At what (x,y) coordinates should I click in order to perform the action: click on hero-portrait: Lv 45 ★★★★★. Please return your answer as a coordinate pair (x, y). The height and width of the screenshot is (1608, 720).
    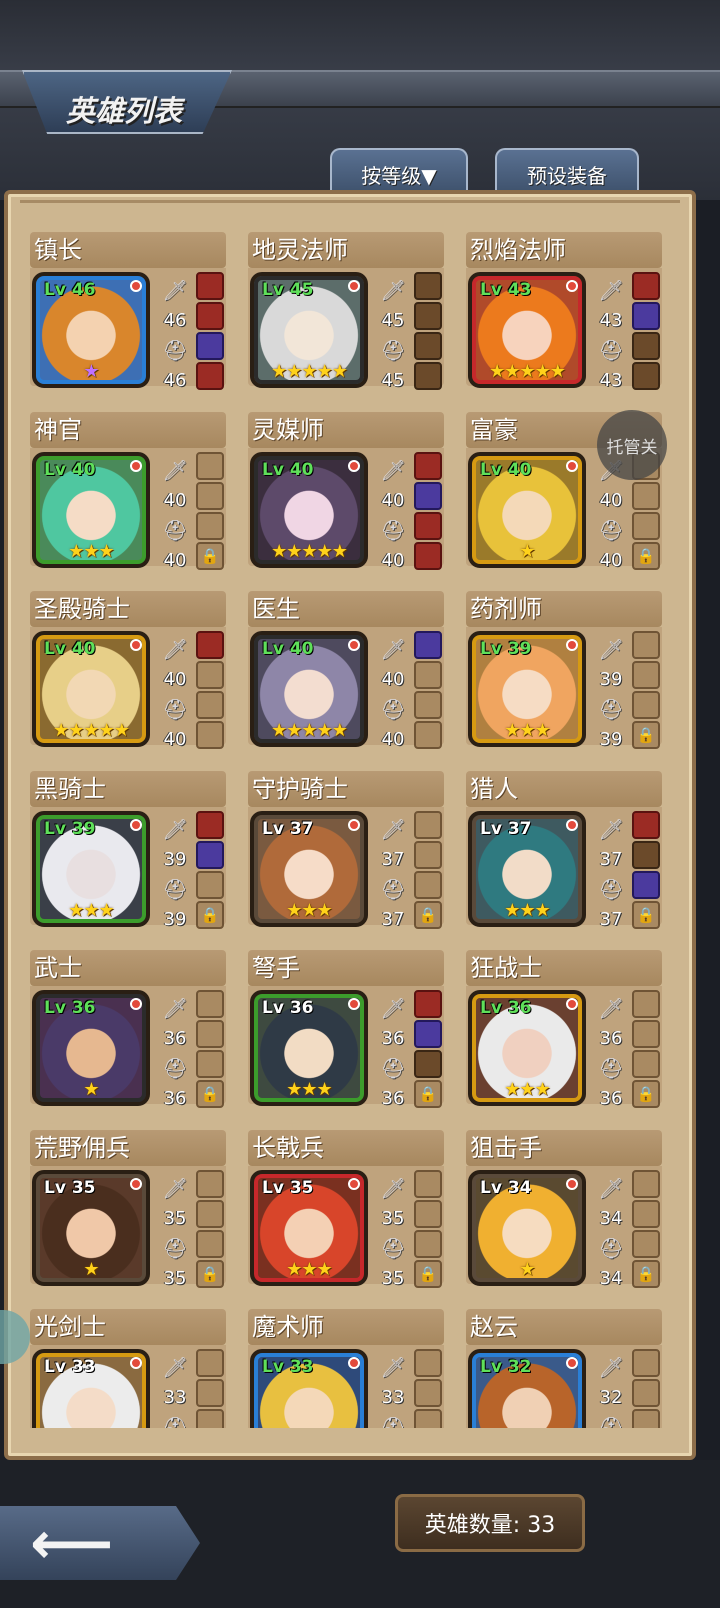
    Looking at the image, I should click on (309, 330).